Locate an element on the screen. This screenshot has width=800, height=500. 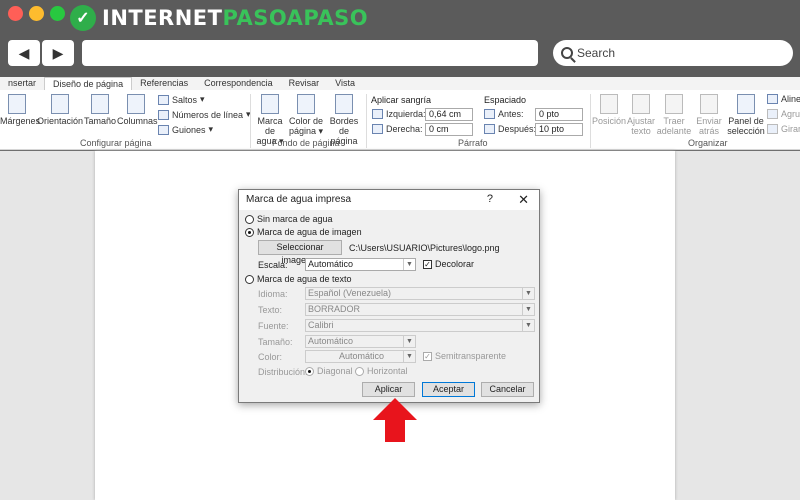
selection-pane-icon is located at coordinates (746, 104).